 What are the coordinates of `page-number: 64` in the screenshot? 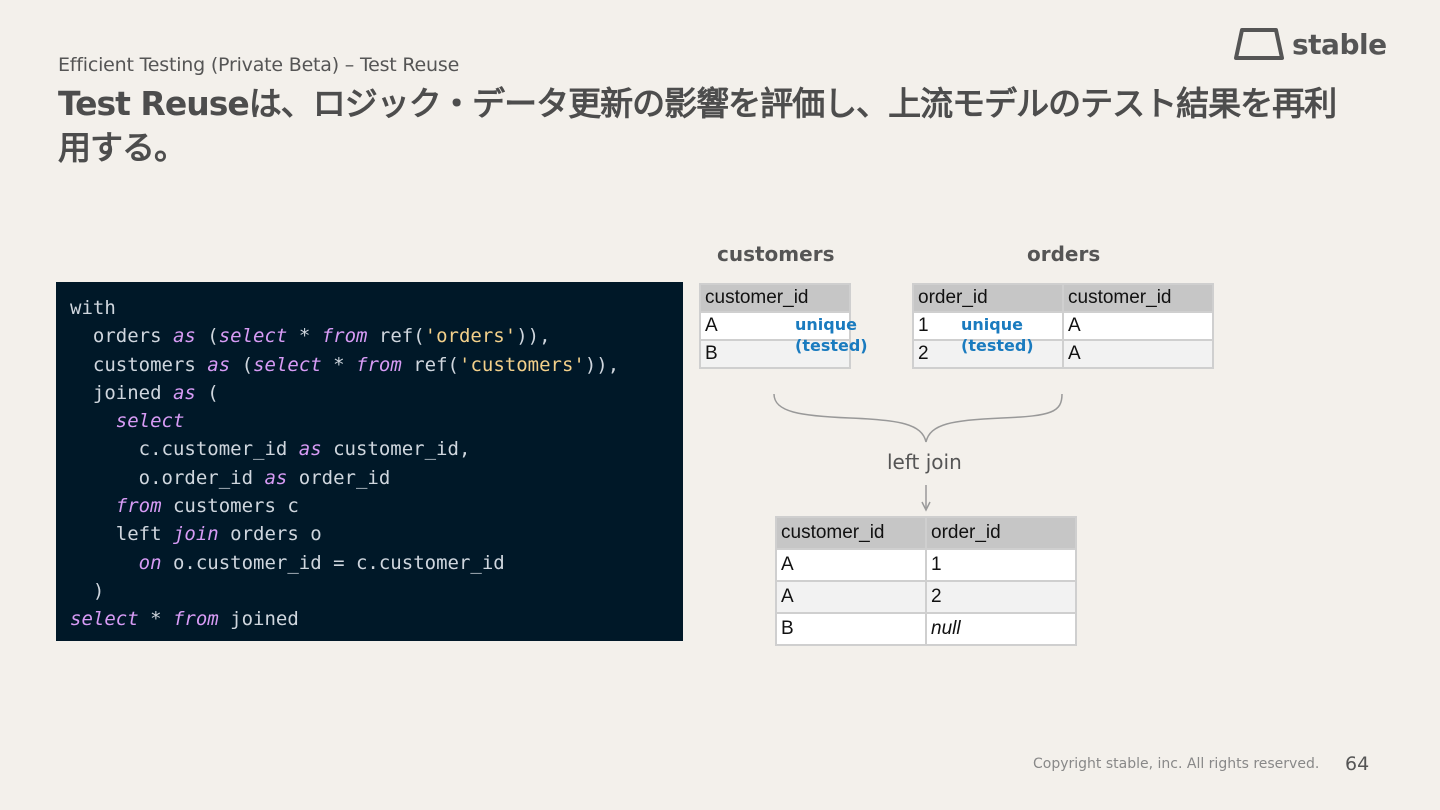 It's located at (1357, 764).